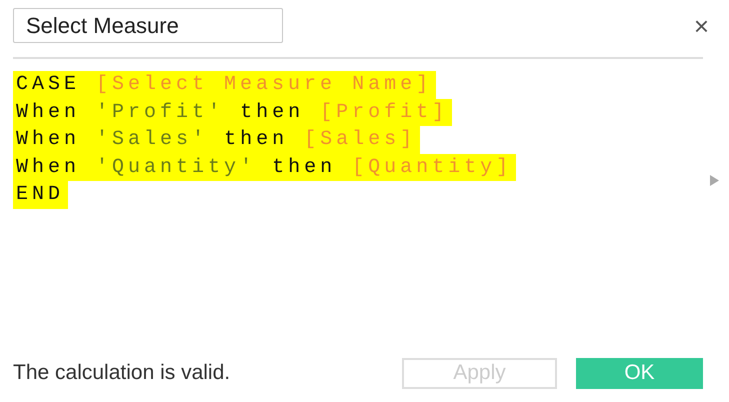 The width and height of the screenshot is (729, 402). Describe the element at coordinates (701, 25) in the screenshot. I see `close-button: ×` at that location.